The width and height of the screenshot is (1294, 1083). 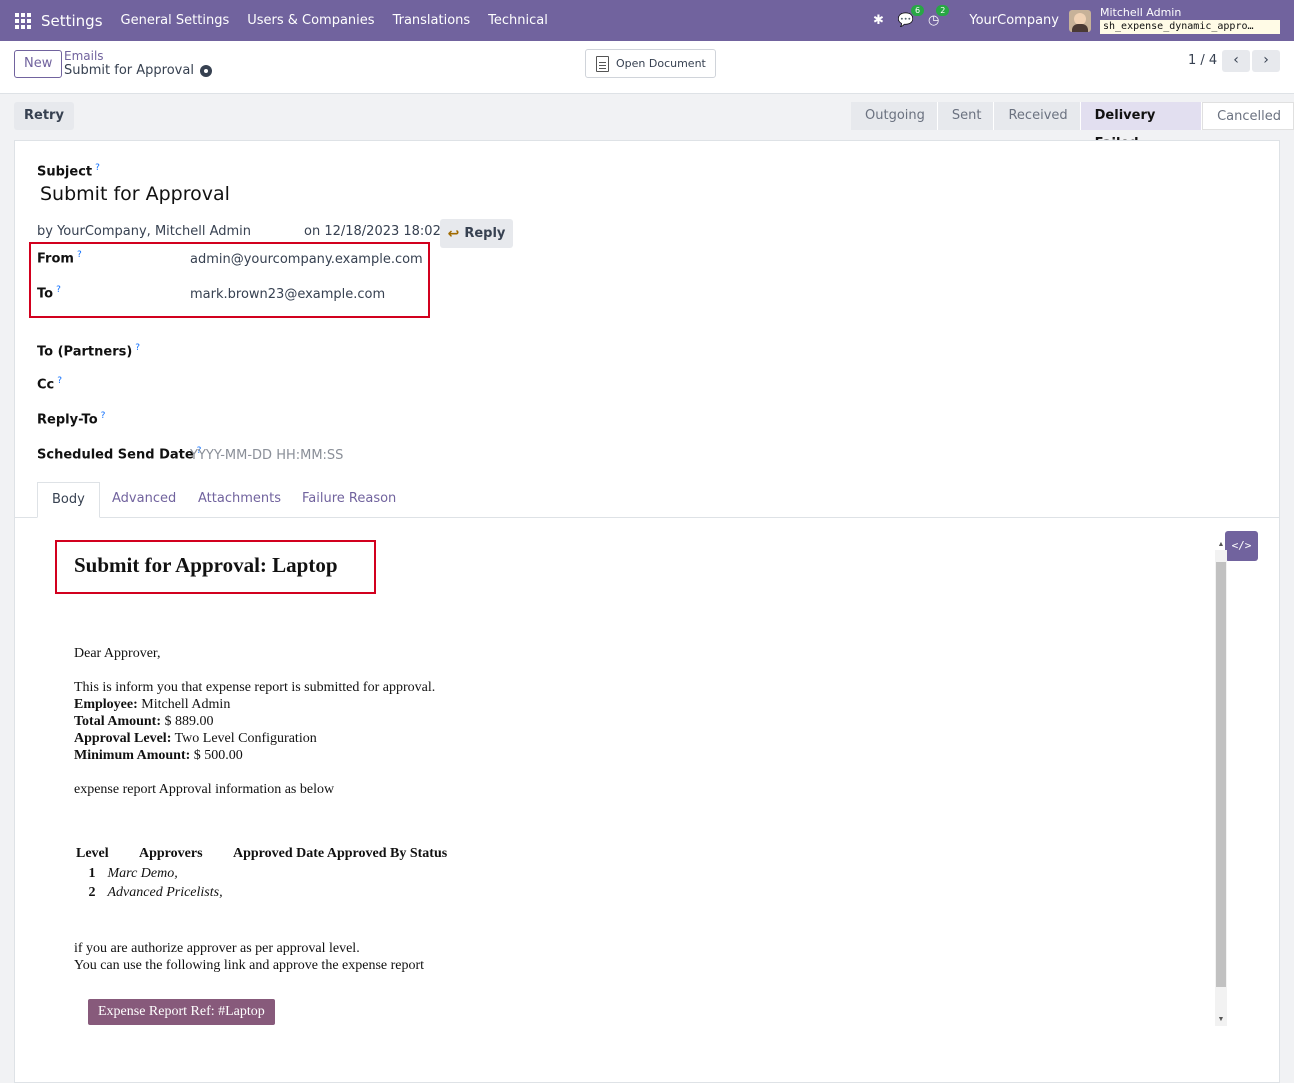 I want to click on stage-cancelled: Cancelled, so click(x=1248, y=116).